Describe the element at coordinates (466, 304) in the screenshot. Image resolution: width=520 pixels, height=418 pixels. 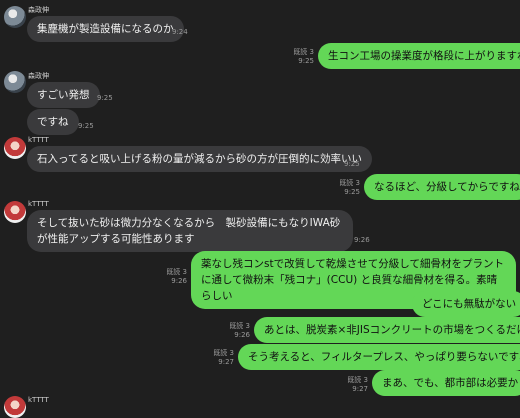
I see `message-bubble: どこにも無駄がない` at that location.